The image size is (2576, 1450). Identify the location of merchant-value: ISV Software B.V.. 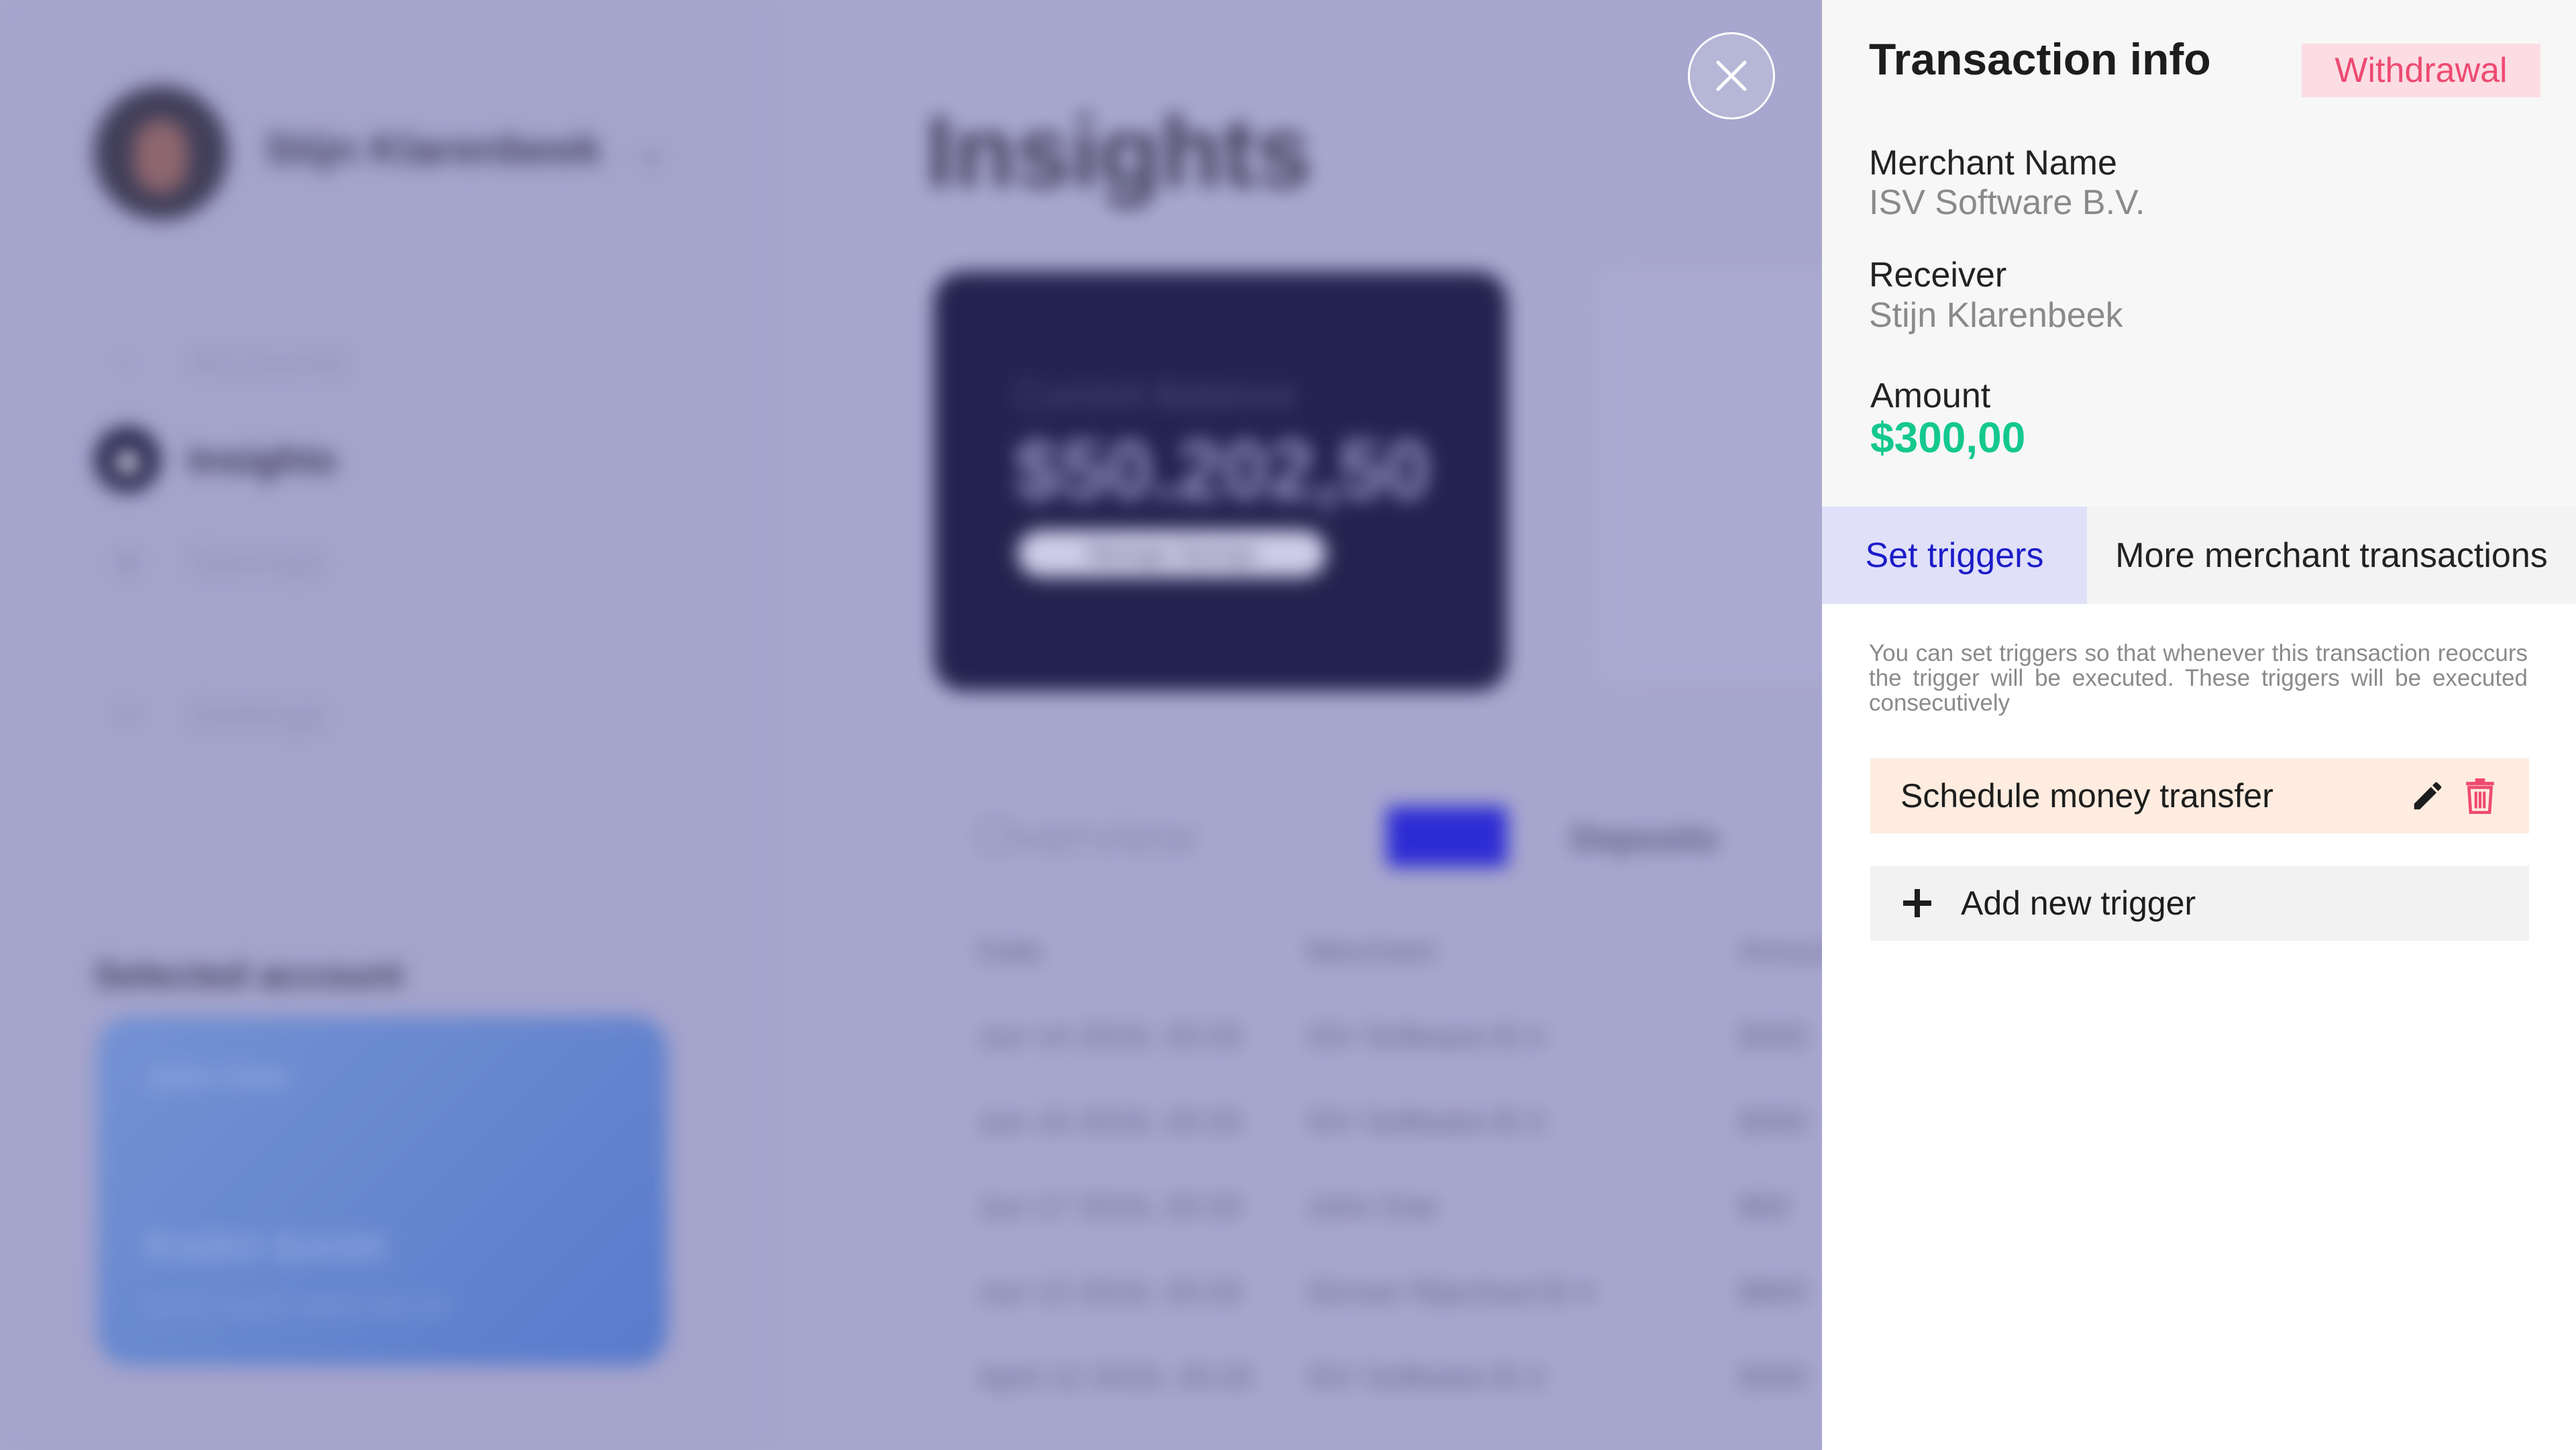
(2007, 202).